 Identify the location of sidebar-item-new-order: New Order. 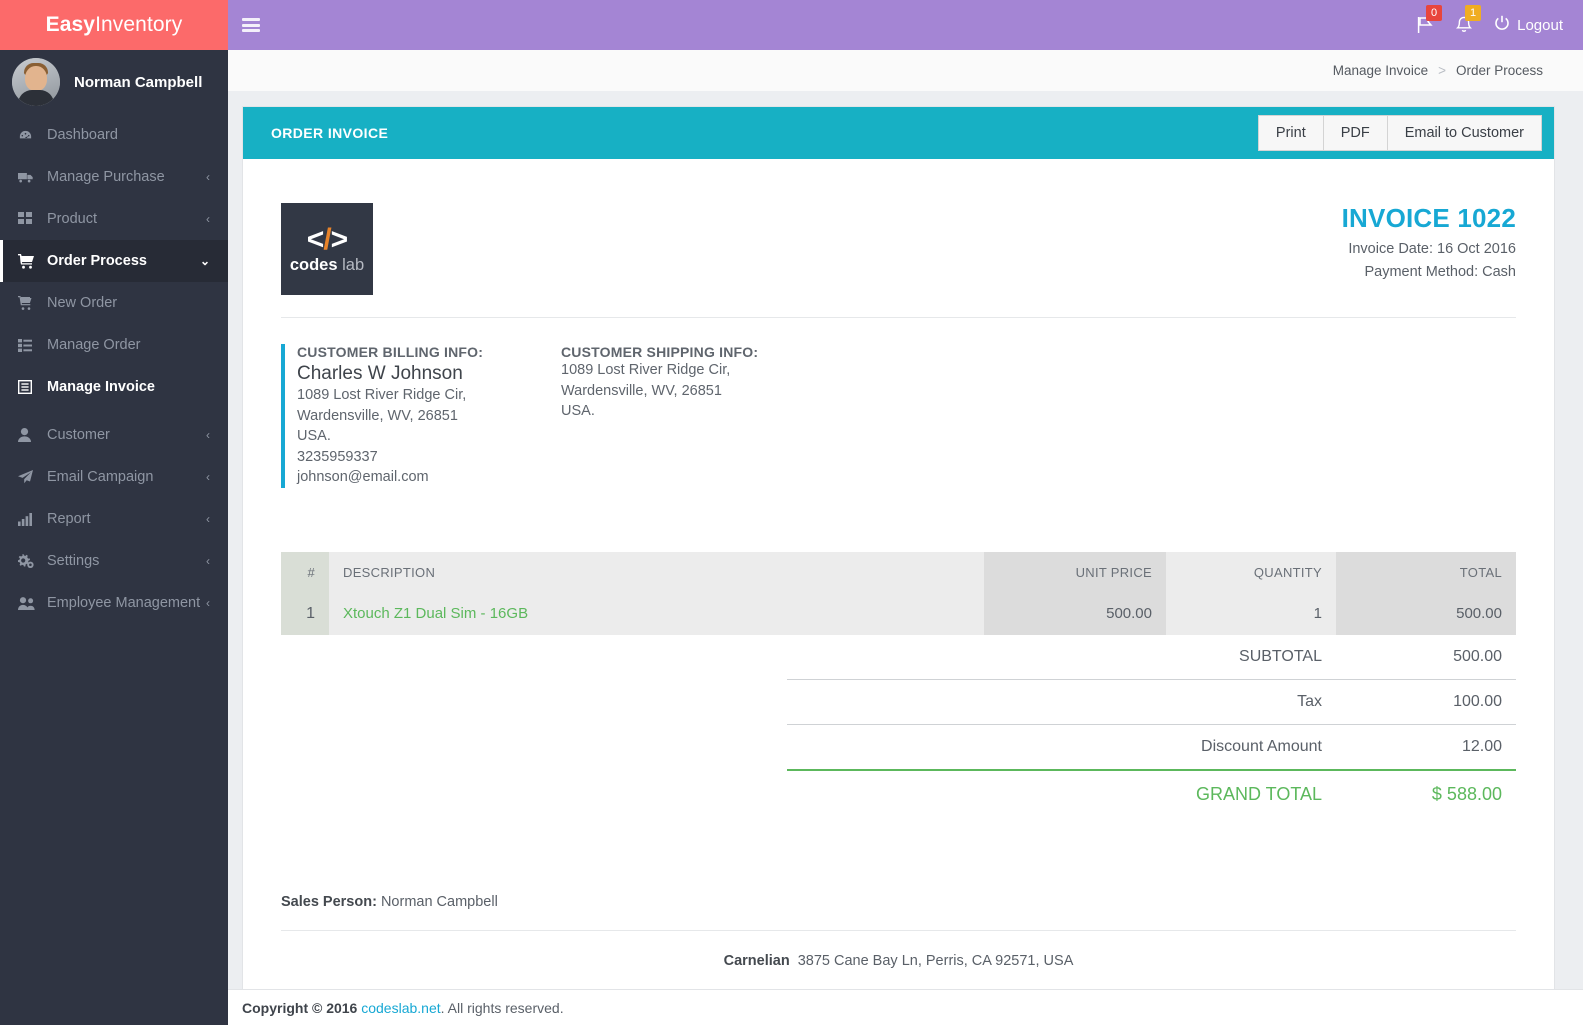
(114, 303).